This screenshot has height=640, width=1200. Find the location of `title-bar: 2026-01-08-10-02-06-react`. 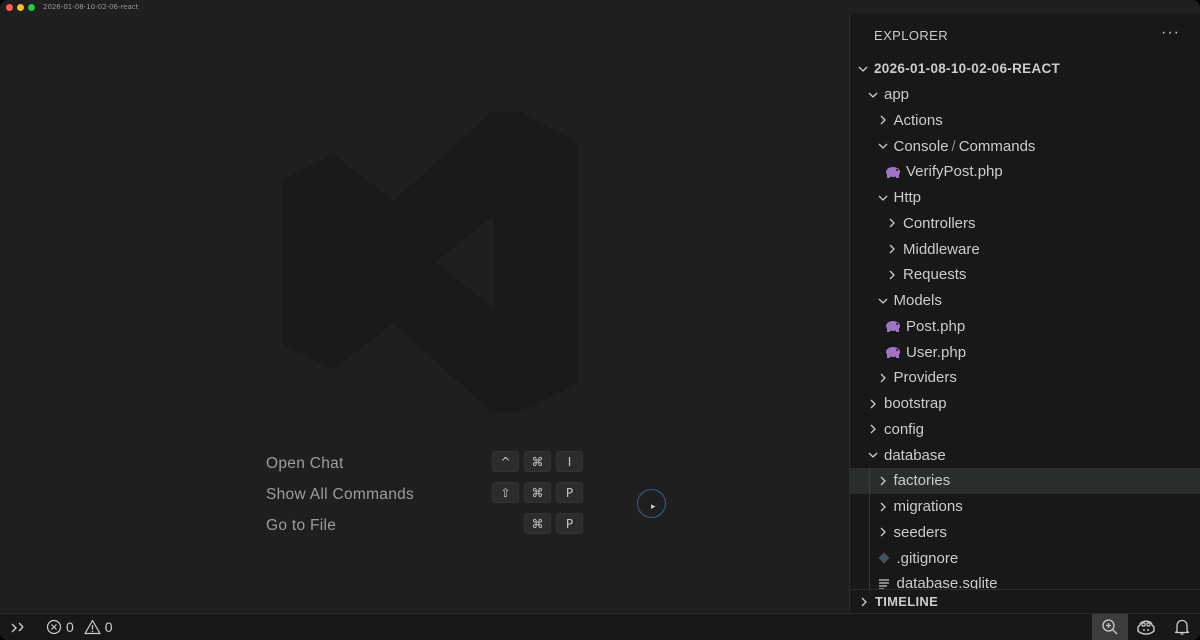

title-bar: 2026-01-08-10-02-06-react is located at coordinates (600, 7).